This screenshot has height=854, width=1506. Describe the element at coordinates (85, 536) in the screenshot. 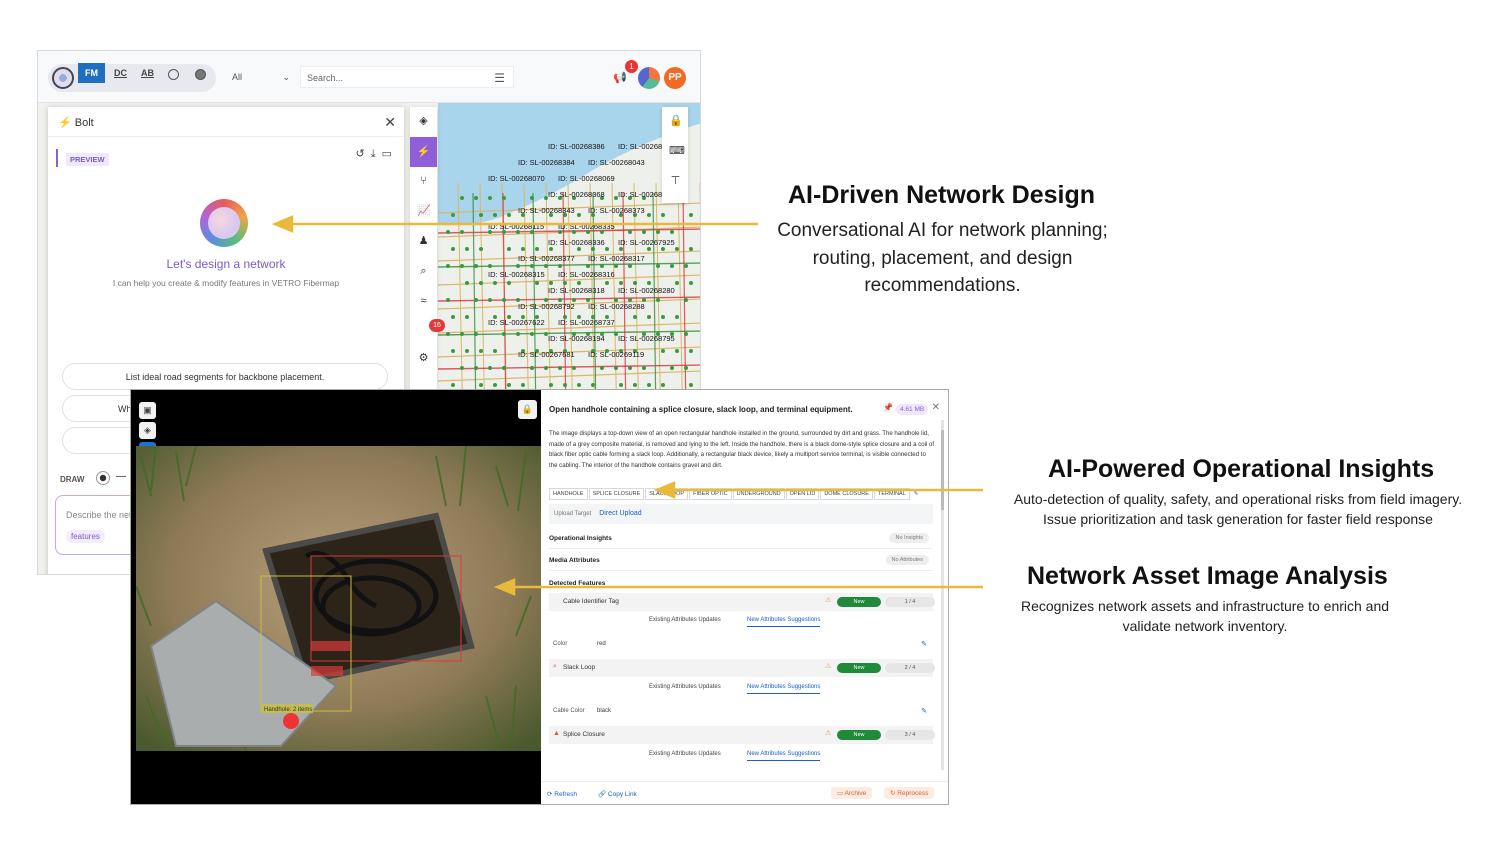

I see `features-chip: features` at that location.